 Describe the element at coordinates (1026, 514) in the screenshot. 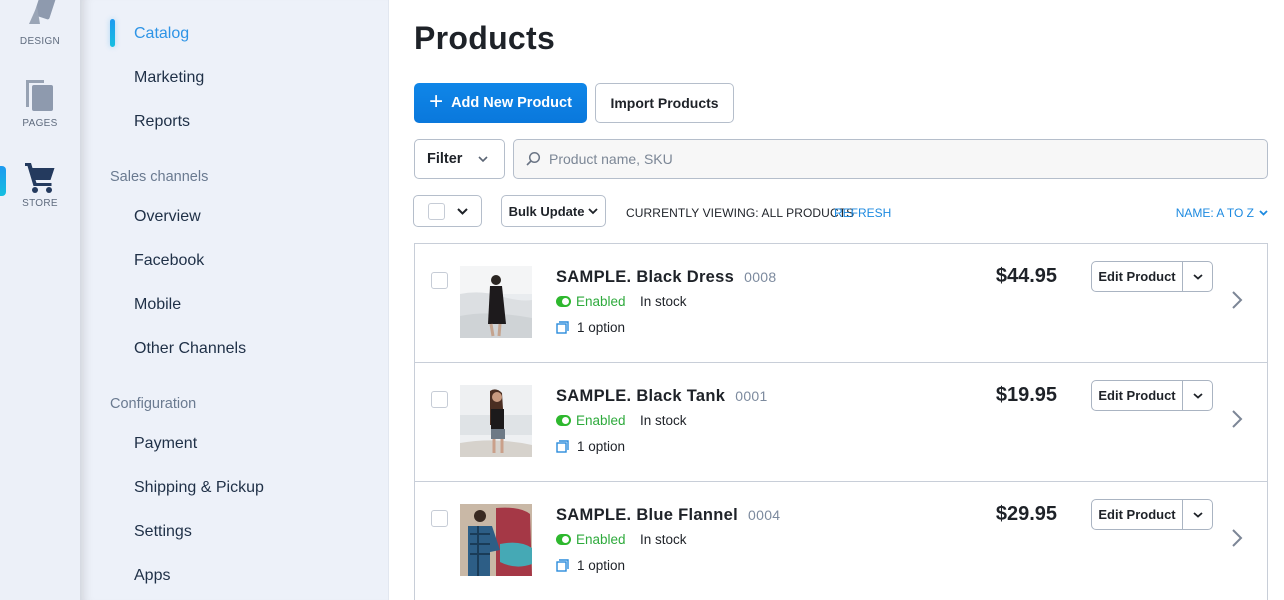

I see `product-price: $29.95` at that location.